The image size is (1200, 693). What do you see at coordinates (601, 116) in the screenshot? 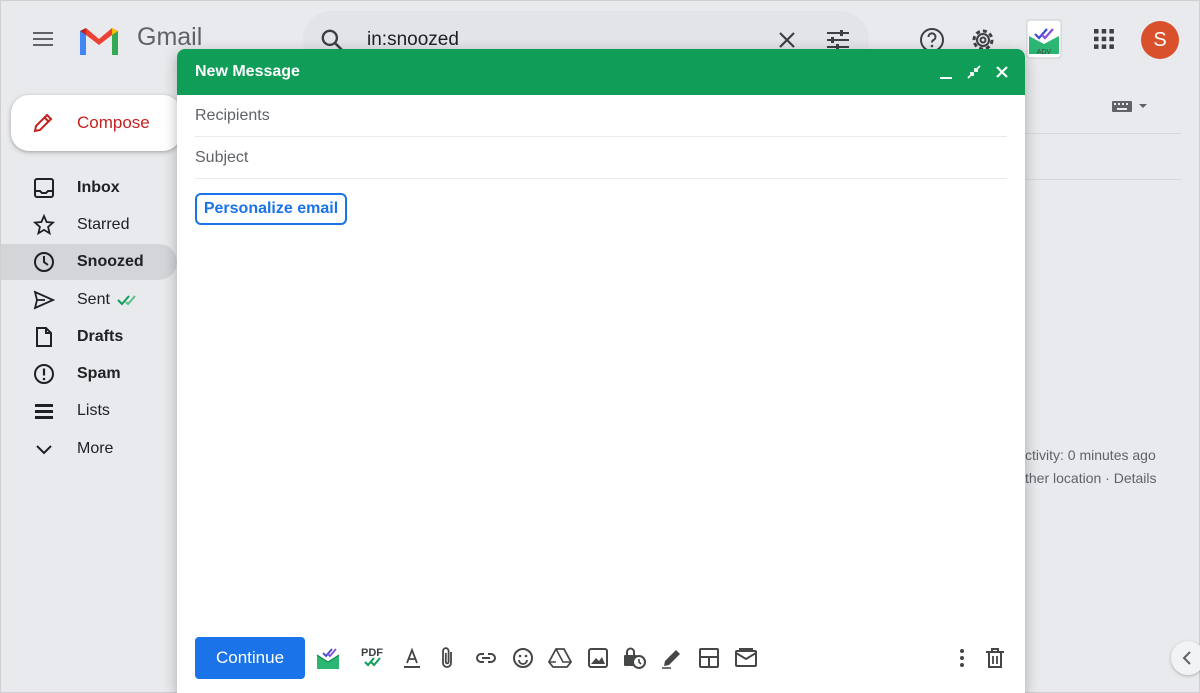
I see `recipients-field: Recipients` at bounding box center [601, 116].